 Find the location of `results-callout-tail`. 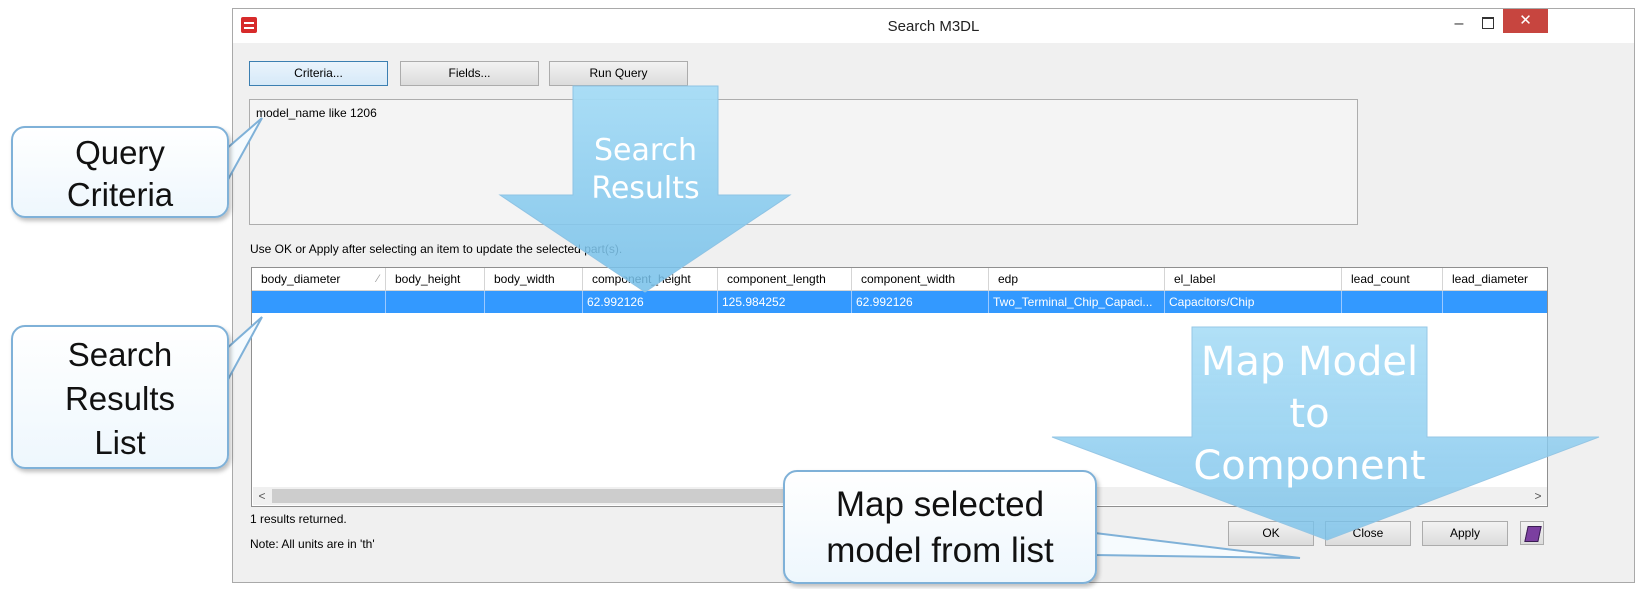

results-callout-tail is located at coordinates (243, 351).